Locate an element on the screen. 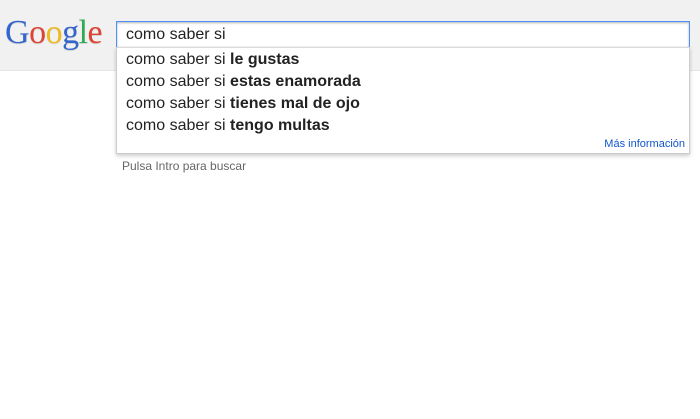 Image resolution: width=700 pixels, height=419 pixels. logo-letter: G is located at coordinates (17, 32).